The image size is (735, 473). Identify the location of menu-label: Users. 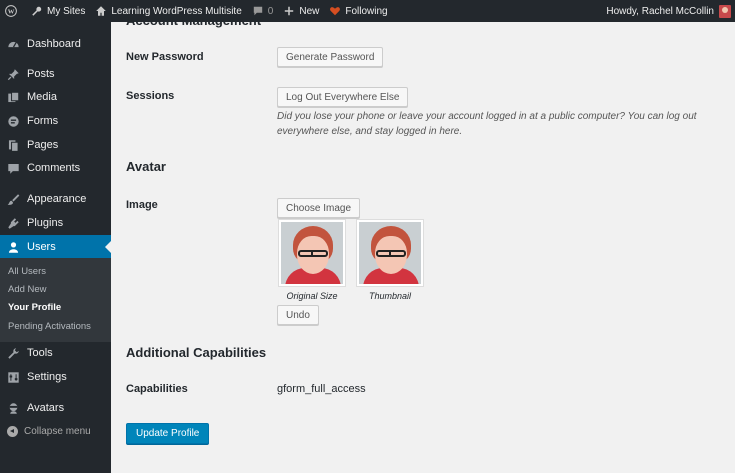
(41, 247).